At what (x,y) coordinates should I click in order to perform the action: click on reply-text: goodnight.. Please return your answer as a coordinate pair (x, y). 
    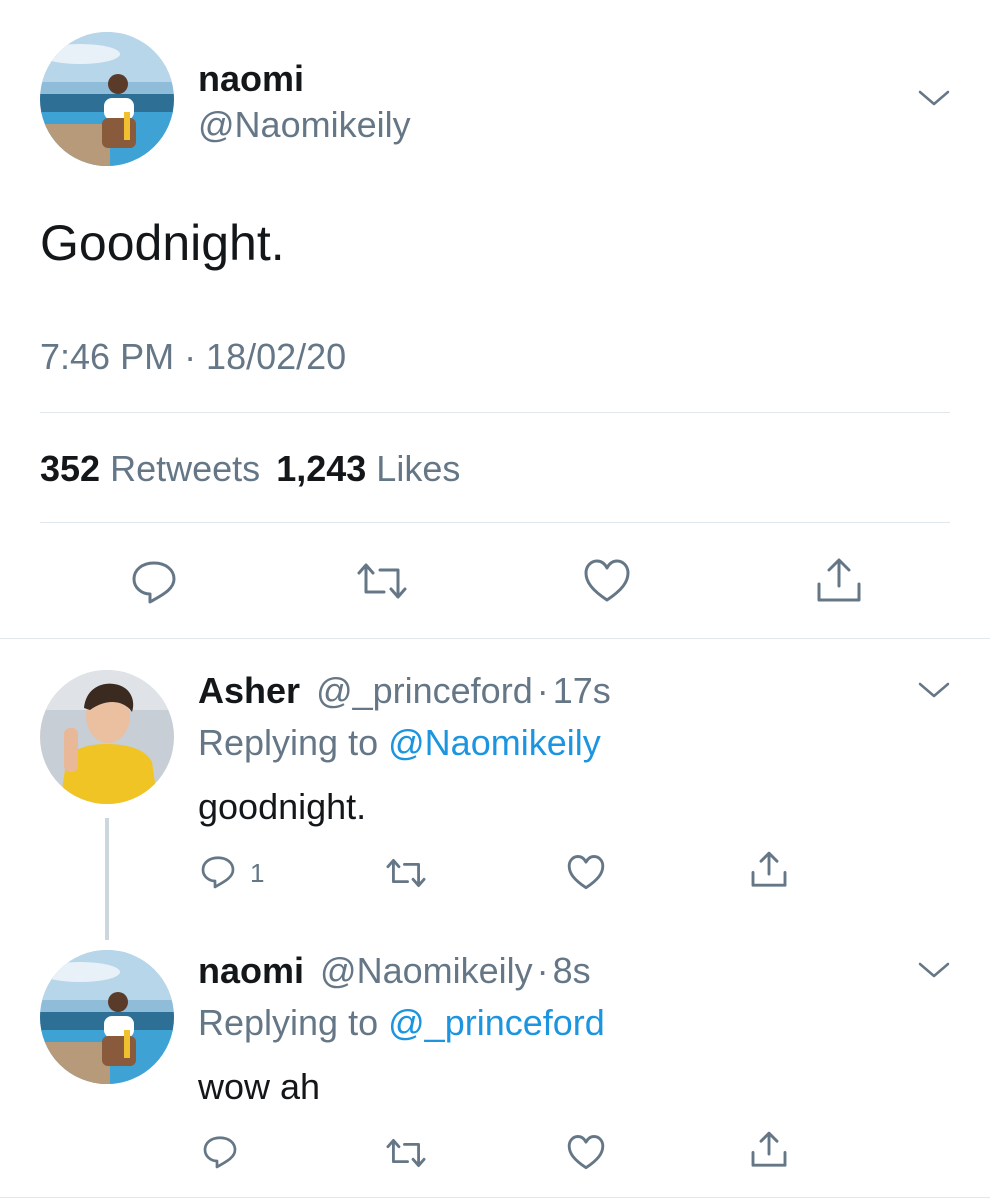
    Looking at the image, I should click on (282, 806).